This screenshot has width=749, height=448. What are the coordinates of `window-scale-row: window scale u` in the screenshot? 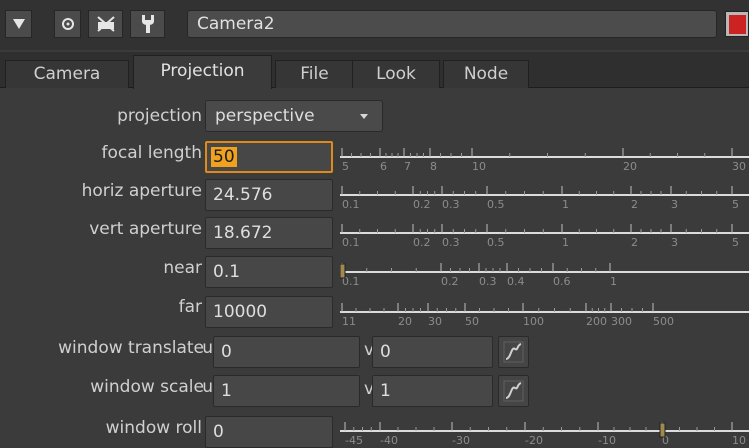 It's located at (106, 392).